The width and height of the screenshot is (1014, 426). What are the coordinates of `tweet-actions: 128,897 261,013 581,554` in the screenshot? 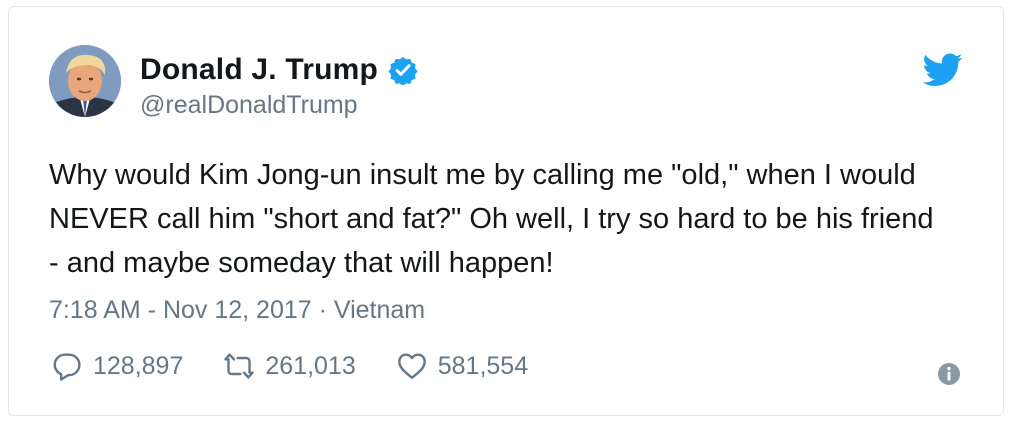 It's located at (309, 366).